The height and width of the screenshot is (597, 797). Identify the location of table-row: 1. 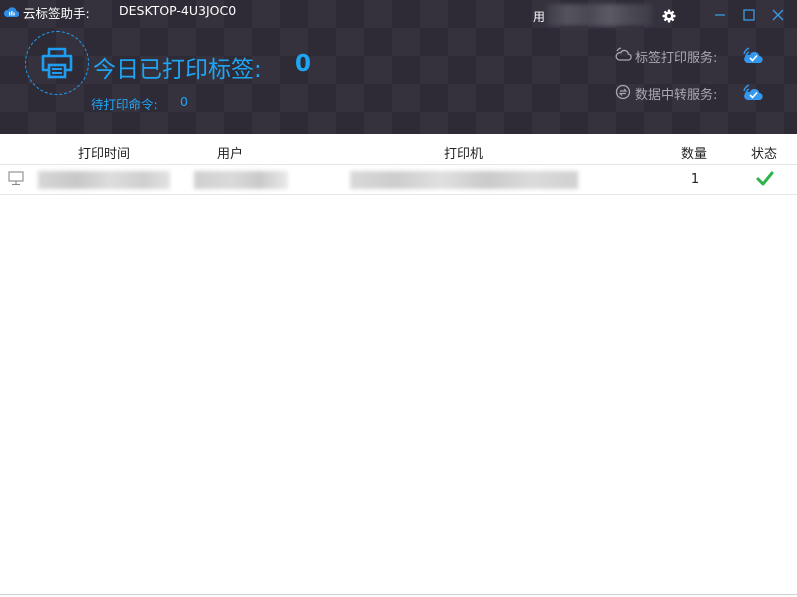
(398, 180).